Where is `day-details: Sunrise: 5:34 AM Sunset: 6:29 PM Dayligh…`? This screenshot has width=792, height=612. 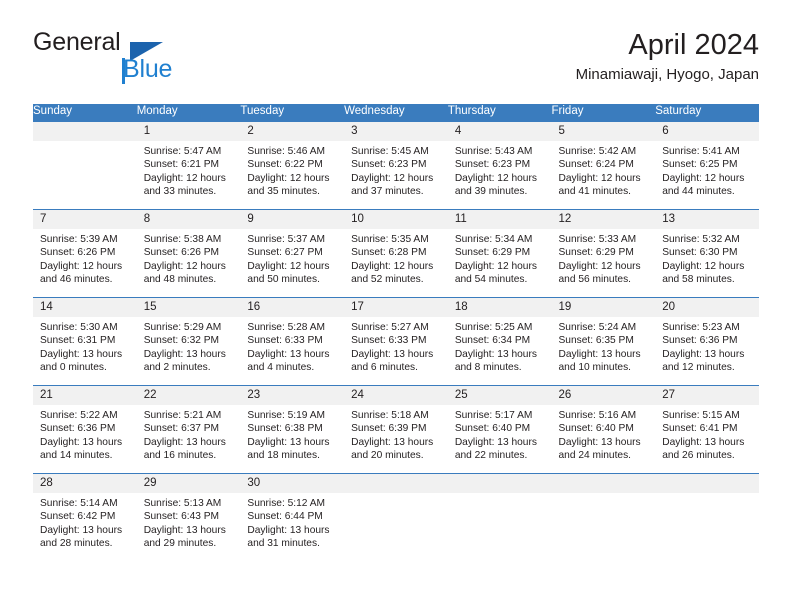
day-details: Sunrise: 5:34 AM Sunset: 6:29 PM Dayligh… is located at coordinates (495, 259).